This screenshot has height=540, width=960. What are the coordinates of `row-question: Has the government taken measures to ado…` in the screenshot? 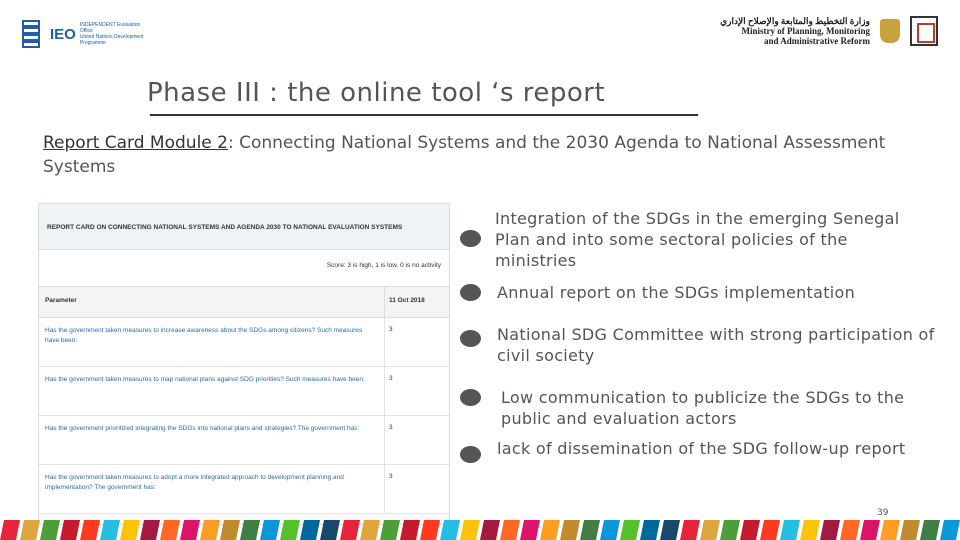 It's located at (194, 482).